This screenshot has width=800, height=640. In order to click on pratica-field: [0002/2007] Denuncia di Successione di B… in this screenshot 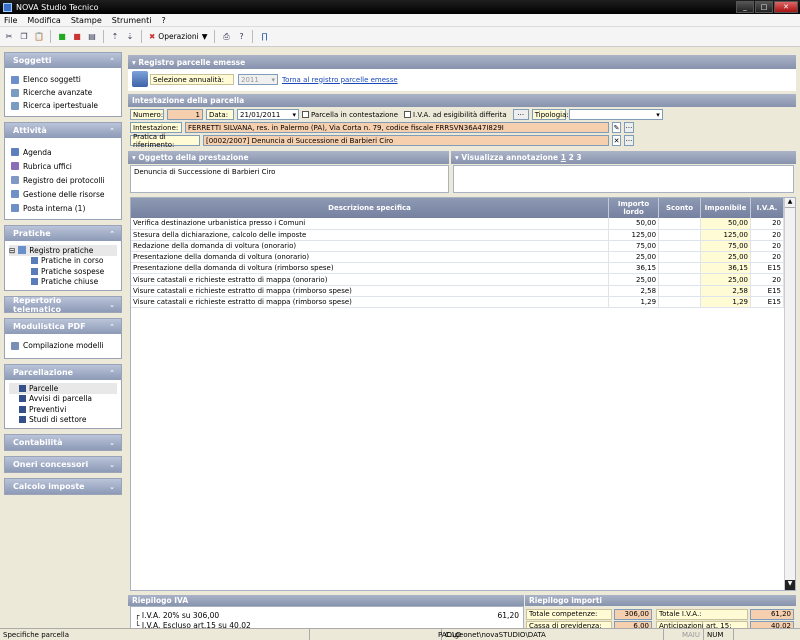, I will do `click(406, 140)`.